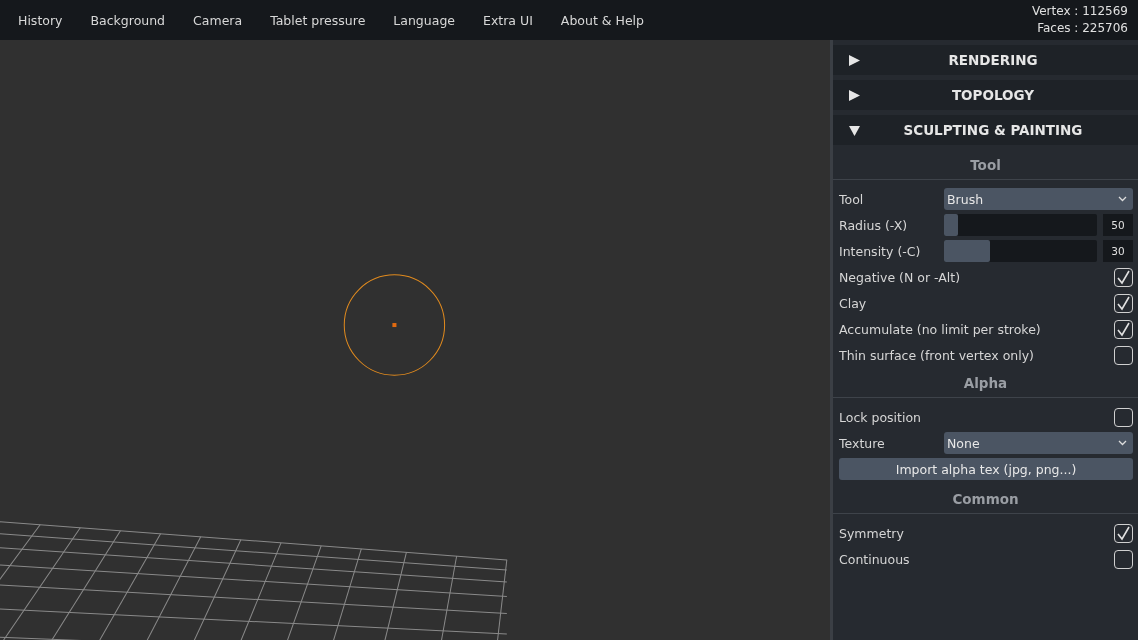  Describe the element at coordinates (880, 417) in the screenshot. I see `checkbox-label: Lock position` at that location.